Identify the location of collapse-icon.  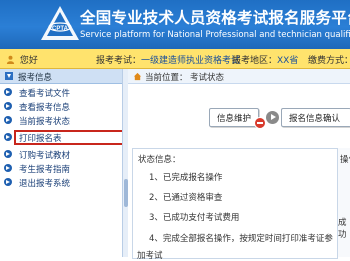
(9, 76).